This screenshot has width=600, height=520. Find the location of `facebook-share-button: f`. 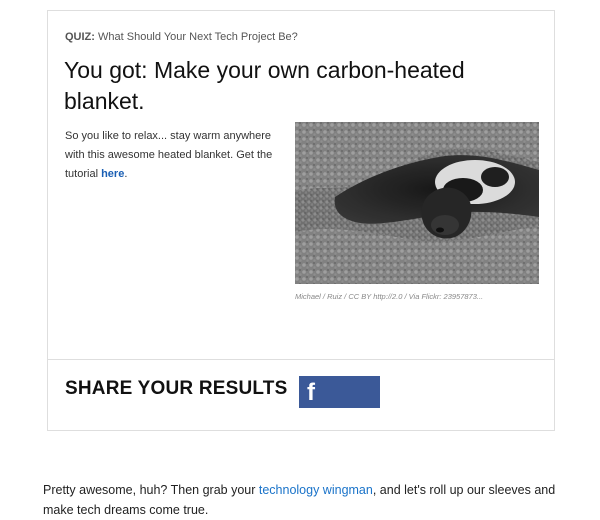

facebook-share-button: f is located at coordinates (339, 392).